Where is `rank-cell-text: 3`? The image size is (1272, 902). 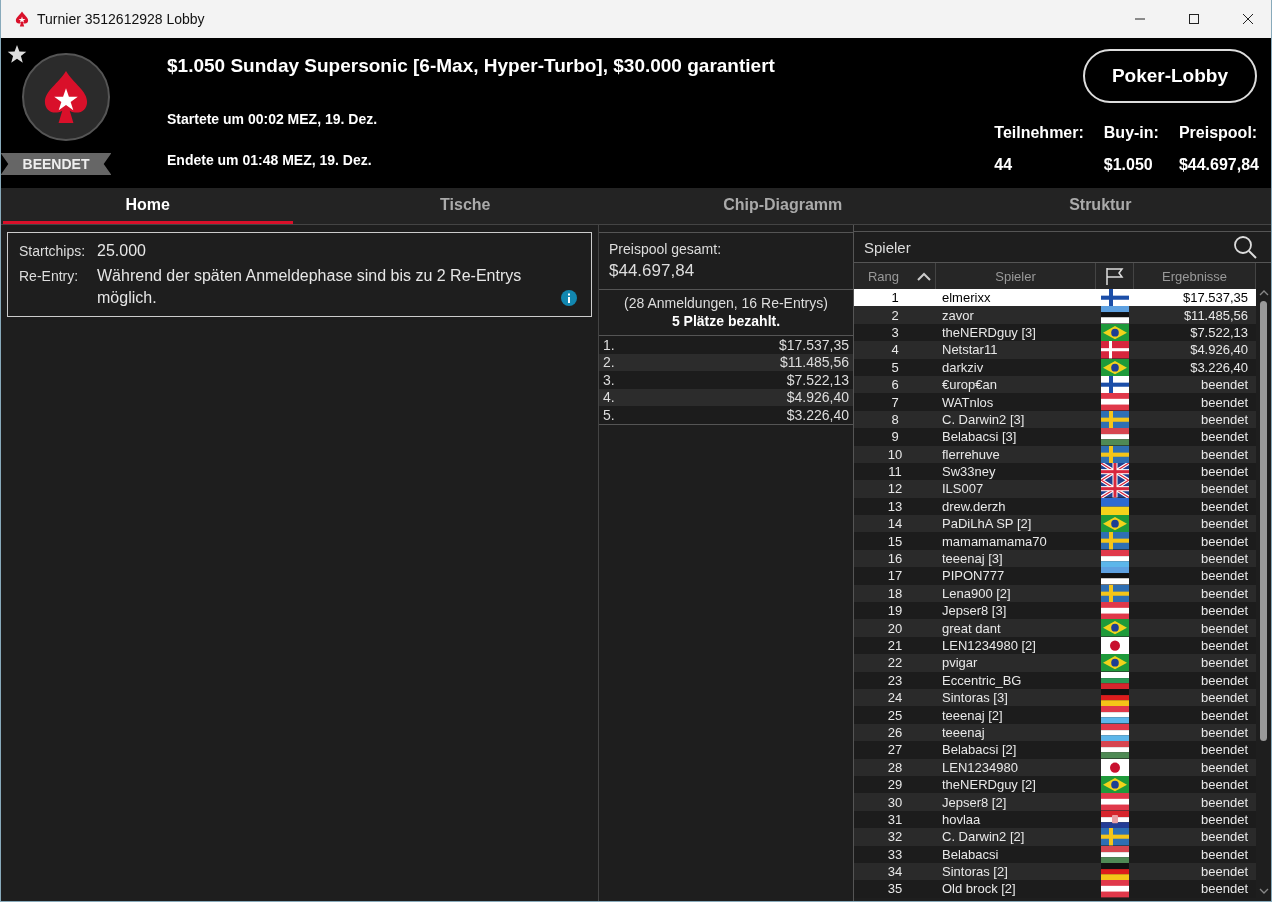
rank-cell-text: 3 is located at coordinates (895, 332).